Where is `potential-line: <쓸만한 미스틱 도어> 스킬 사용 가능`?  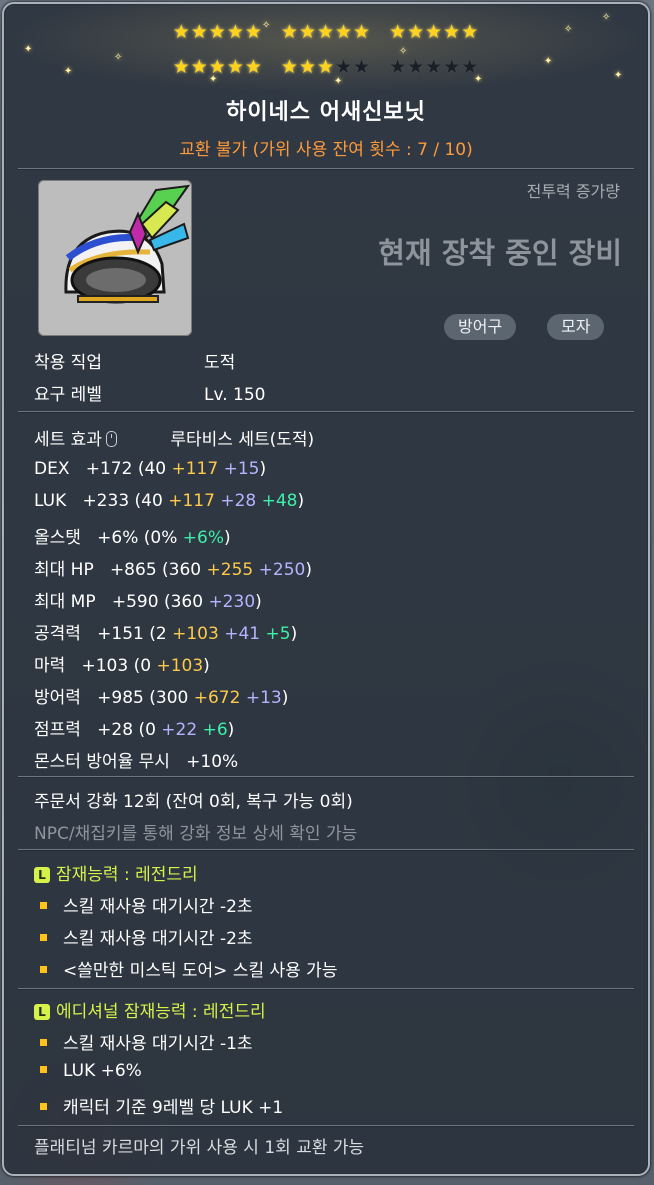 potential-line: <쓸만한 미스틱 도어> 스킬 사용 가능 is located at coordinates (185, 968).